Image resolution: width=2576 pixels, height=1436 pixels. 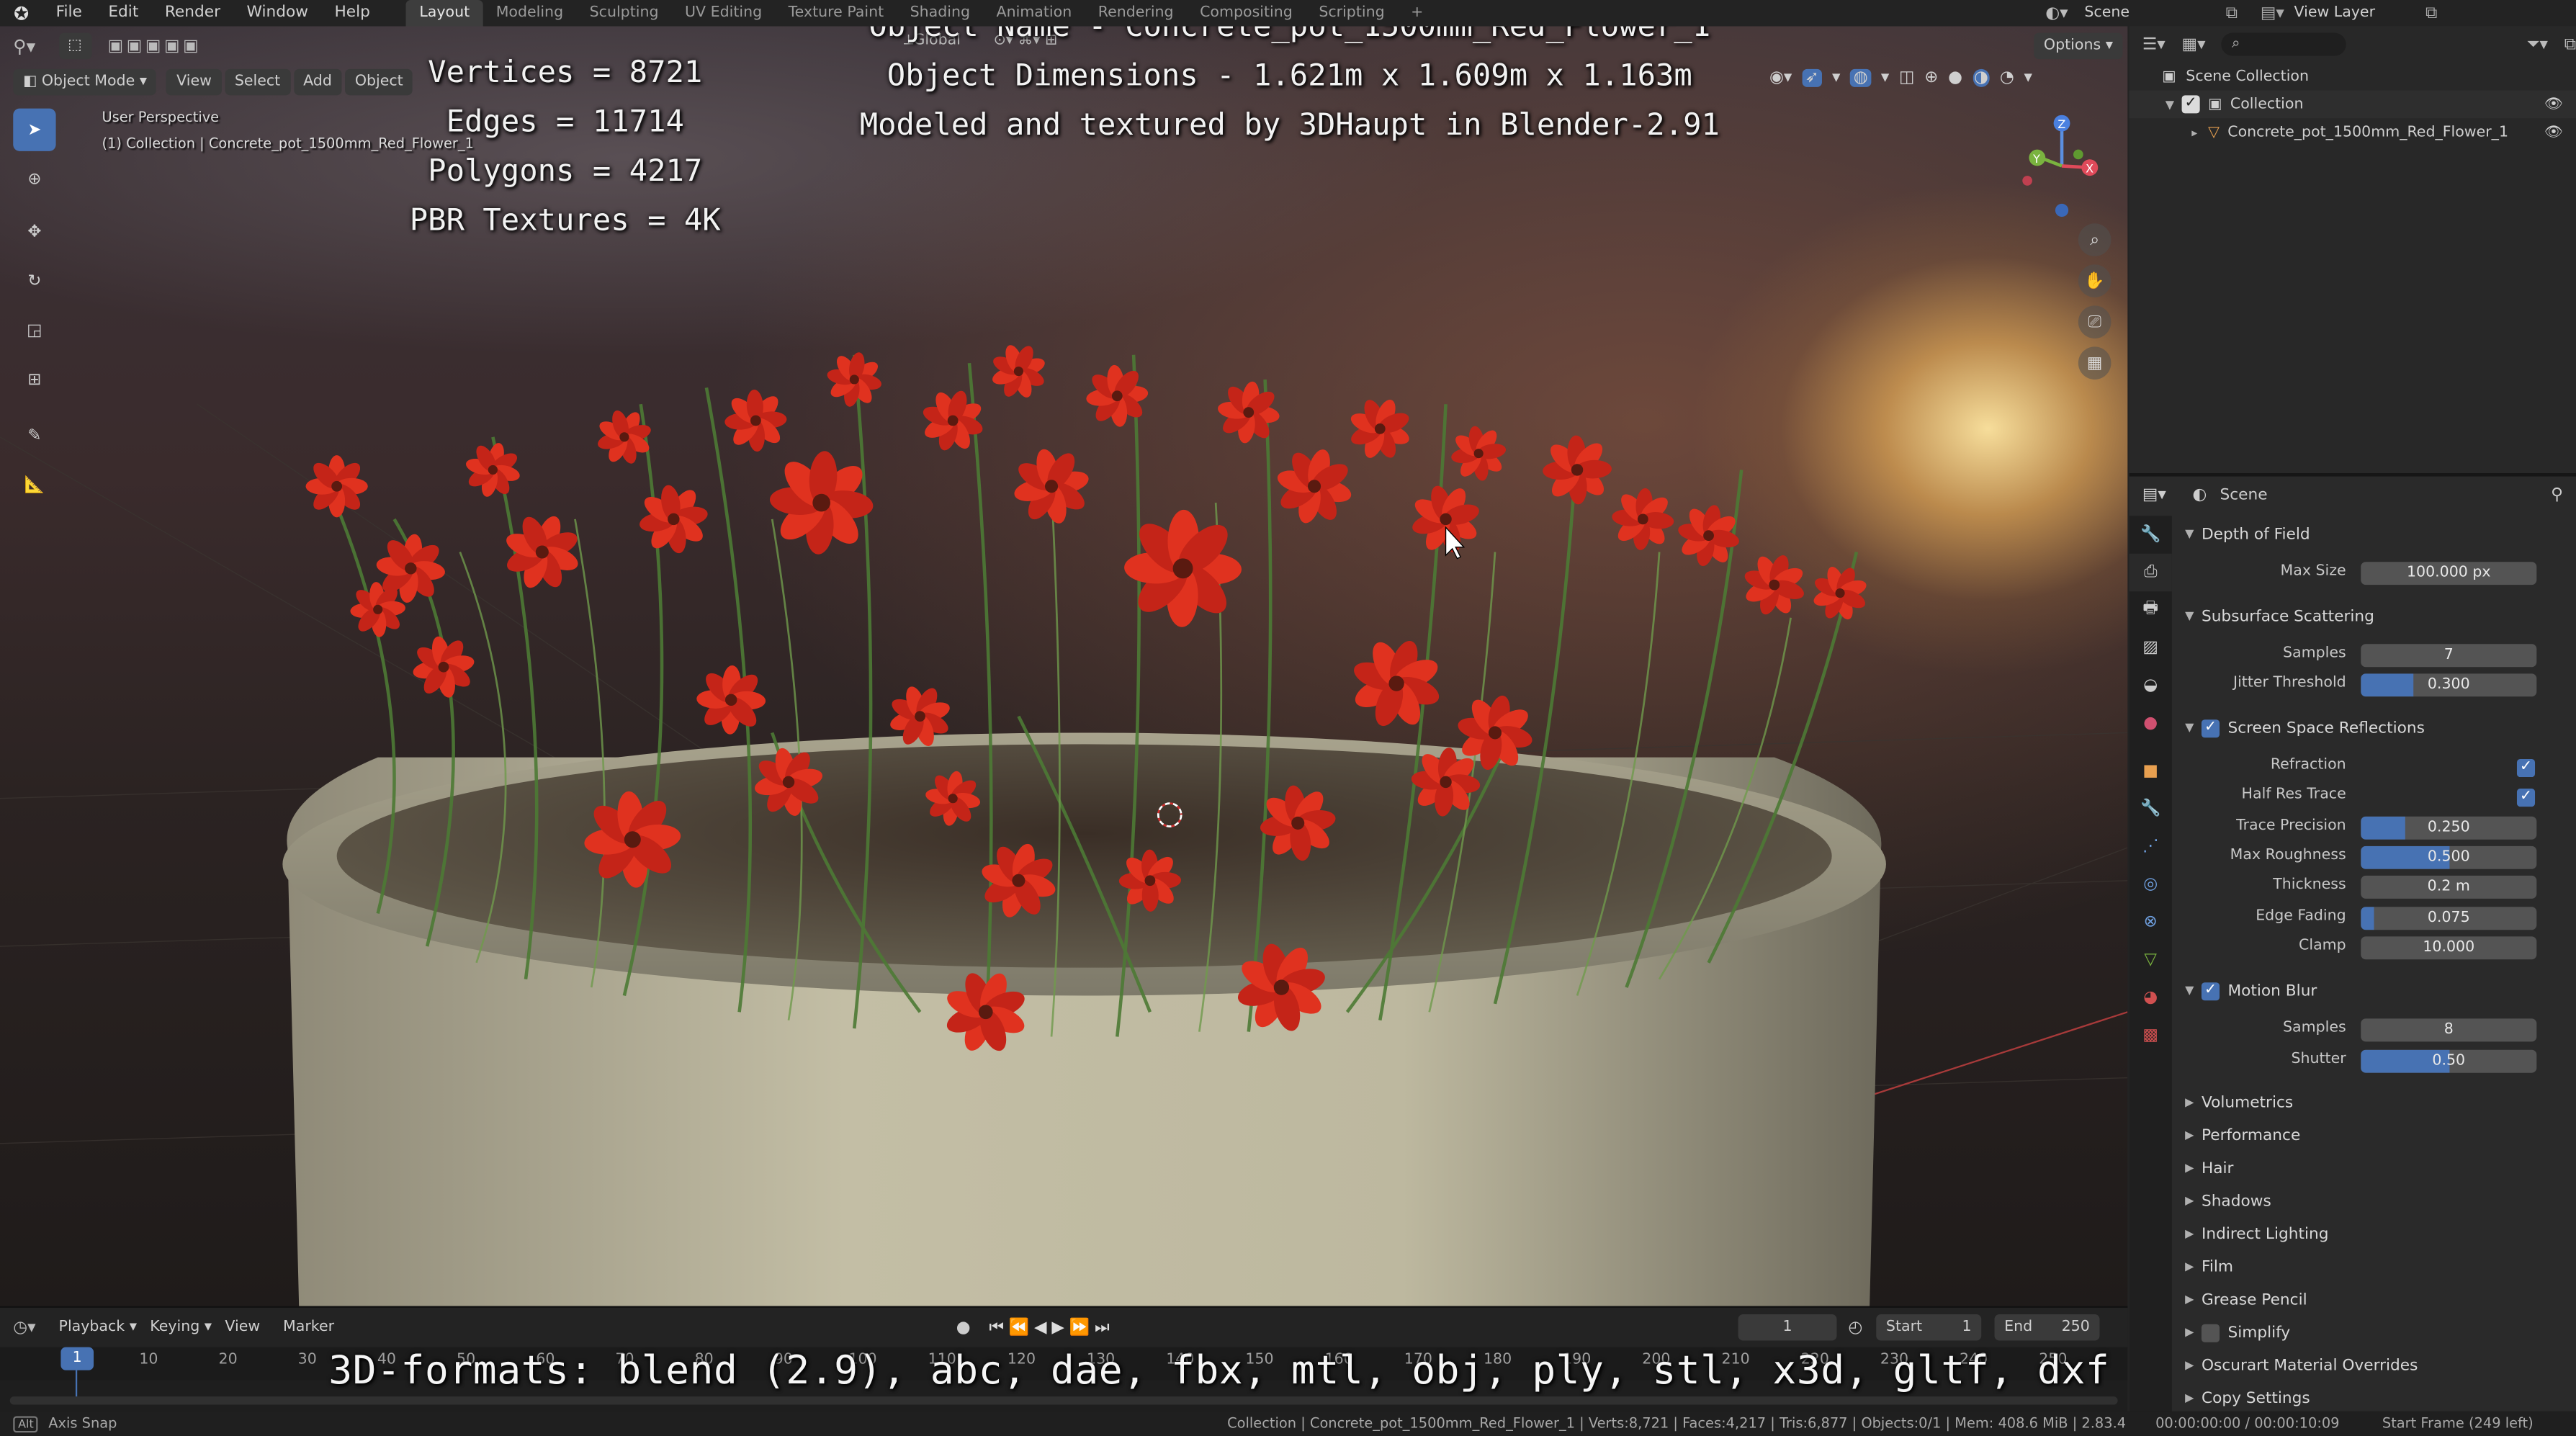 What do you see at coordinates (1931, 78) in the screenshot?
I see `wireframe-shading-icon: ⊕` at bounding box center [1931, 78].